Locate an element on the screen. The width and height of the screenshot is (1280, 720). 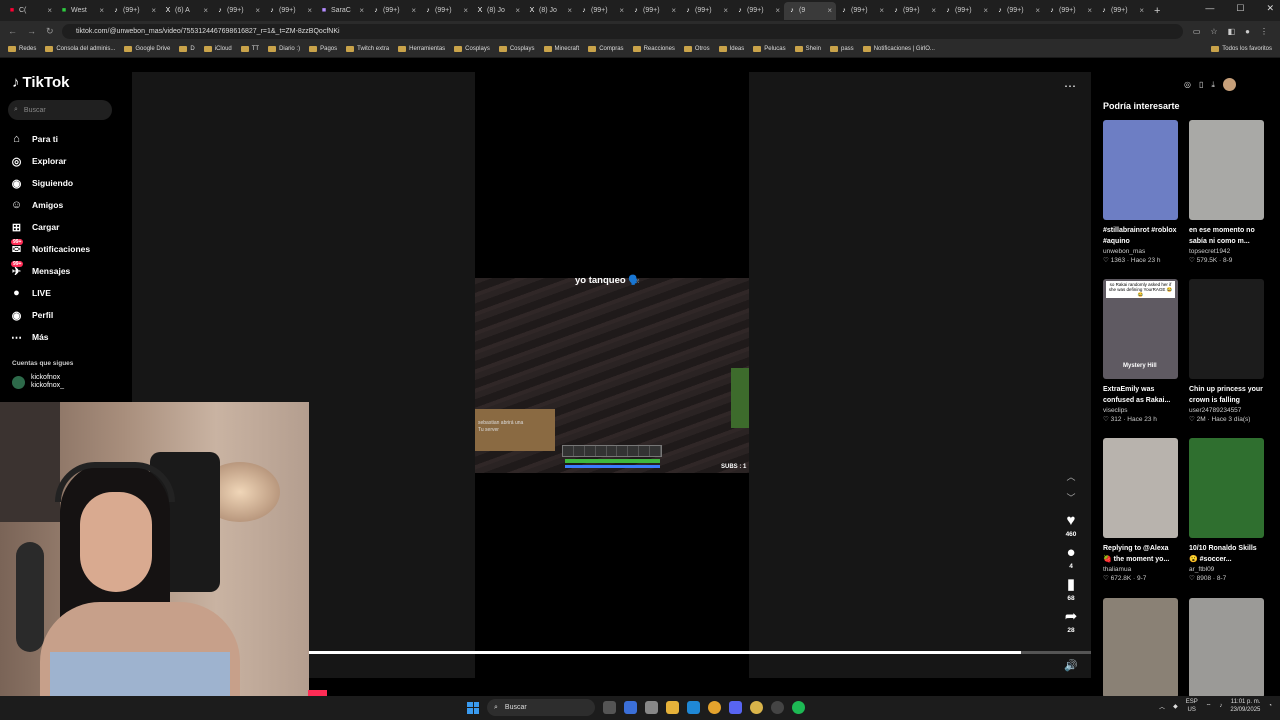
discord-icon is located at coordinates (735, 707).